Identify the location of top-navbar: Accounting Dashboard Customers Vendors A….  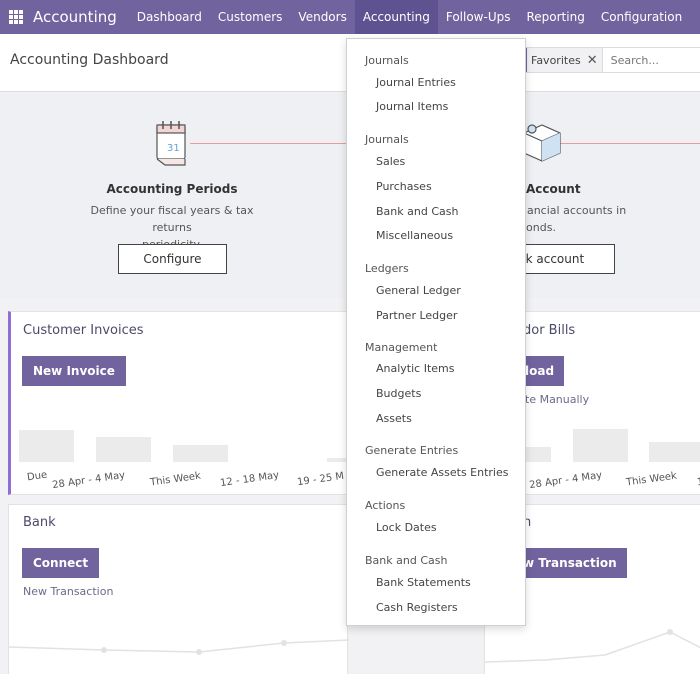
(350, 17).